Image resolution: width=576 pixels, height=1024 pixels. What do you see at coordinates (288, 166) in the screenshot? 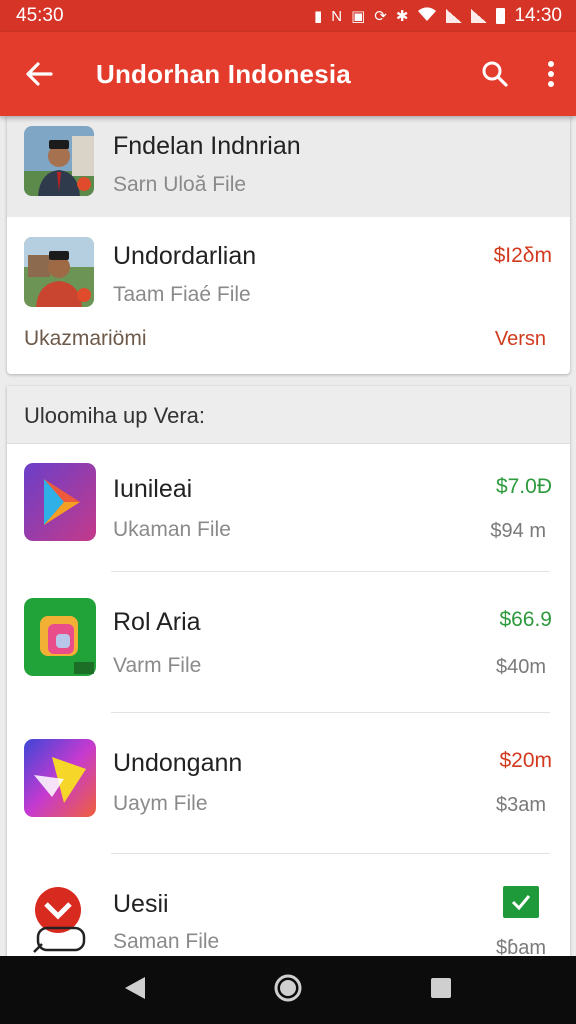
I see `list-item-selected: Fndelan Indnrian Sarn Uloă File` at bounding box center [288, 166].